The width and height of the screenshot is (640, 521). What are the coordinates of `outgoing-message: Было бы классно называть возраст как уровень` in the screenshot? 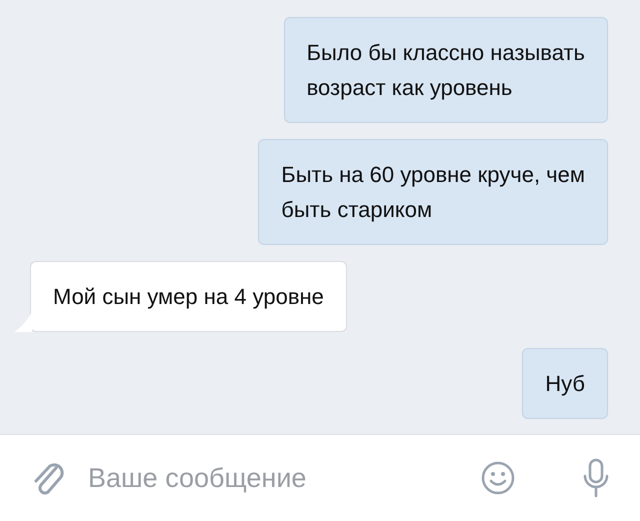 It's located at (446, 70).